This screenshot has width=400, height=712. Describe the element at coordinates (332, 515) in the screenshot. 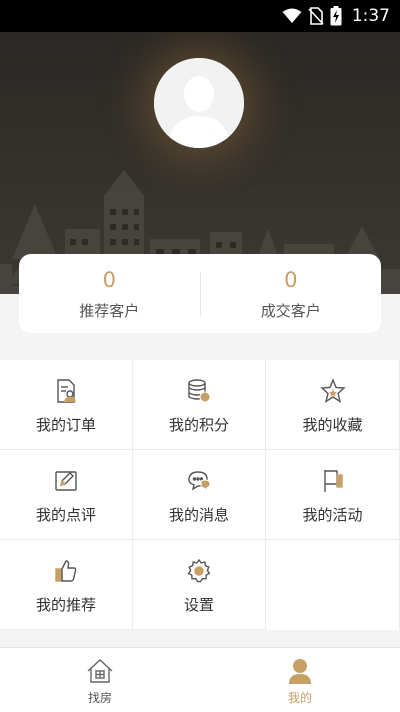

I see `menu-label-activities: 我的活动` at that location.